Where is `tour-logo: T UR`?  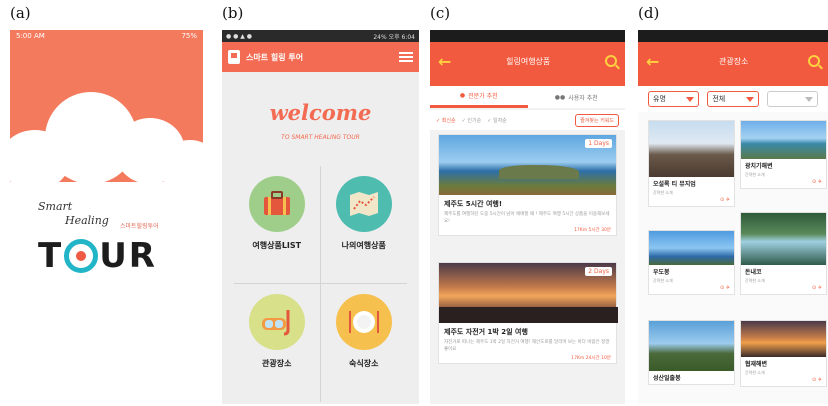 tour-logo: T UR is located at coordinates (97, 256).